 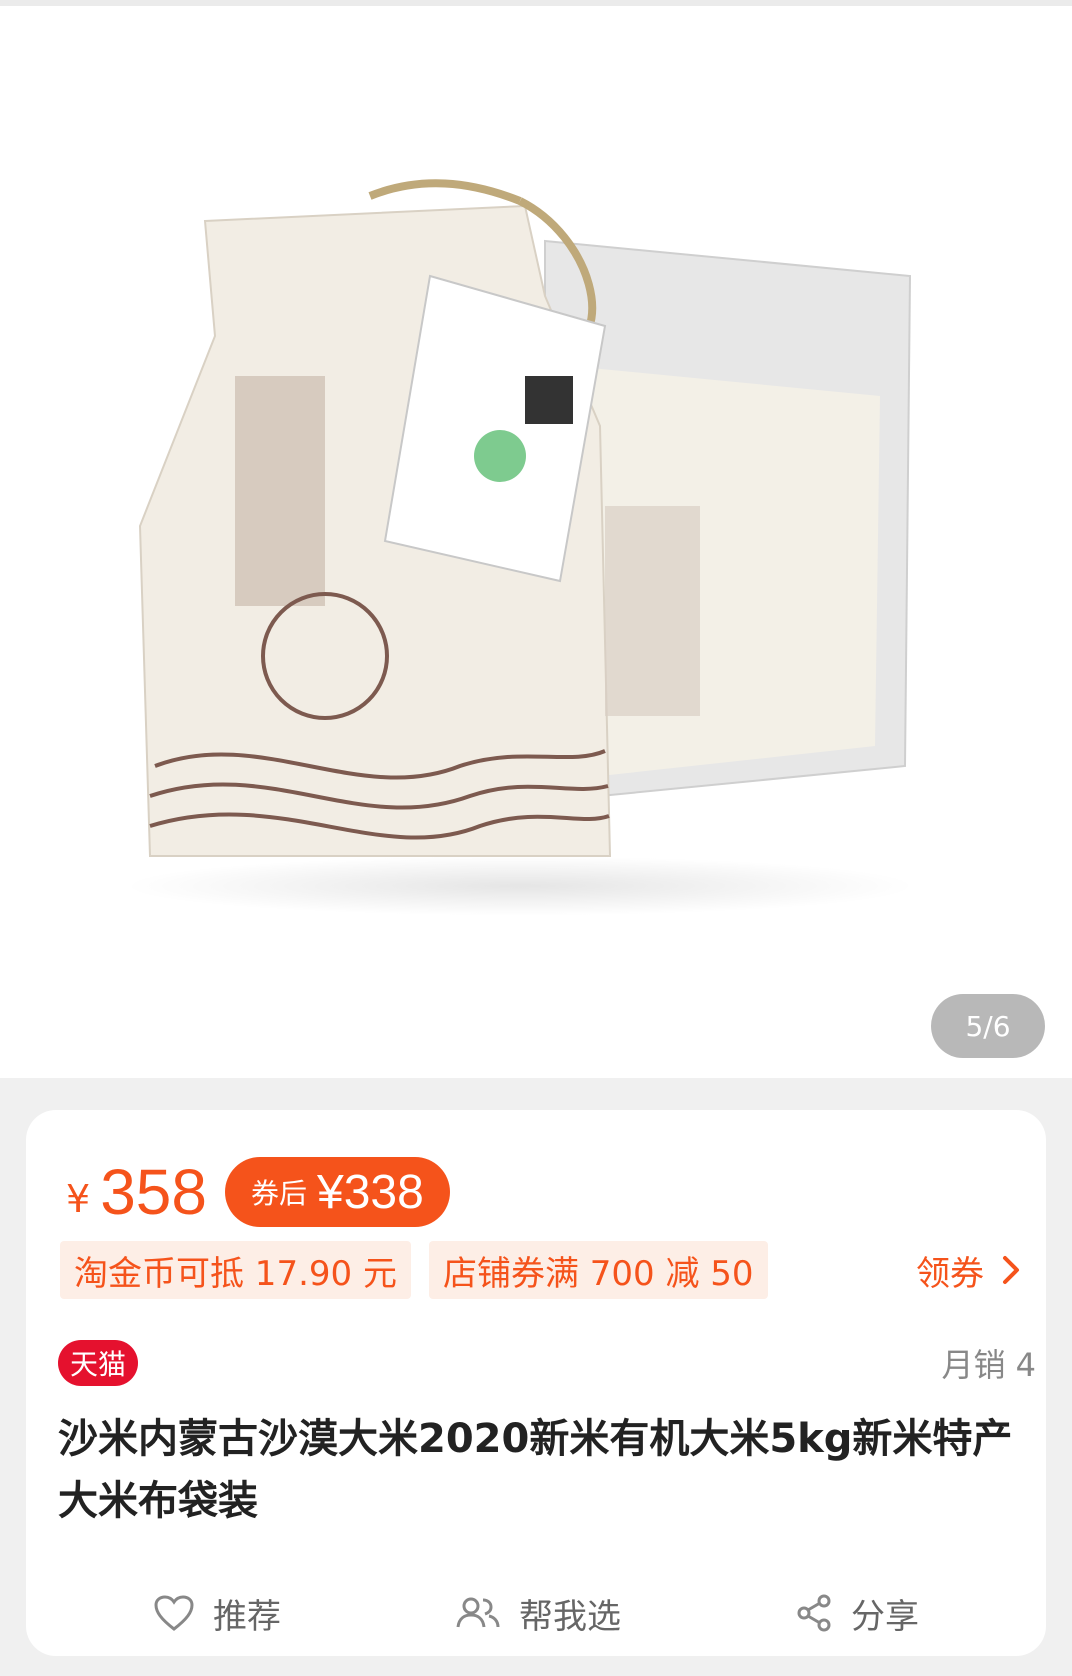 What do you see at coordinates (547, 1363) in the screenshot?
I see `meta-row: 天猫 月销 4` at bounding box center [547, 1363].